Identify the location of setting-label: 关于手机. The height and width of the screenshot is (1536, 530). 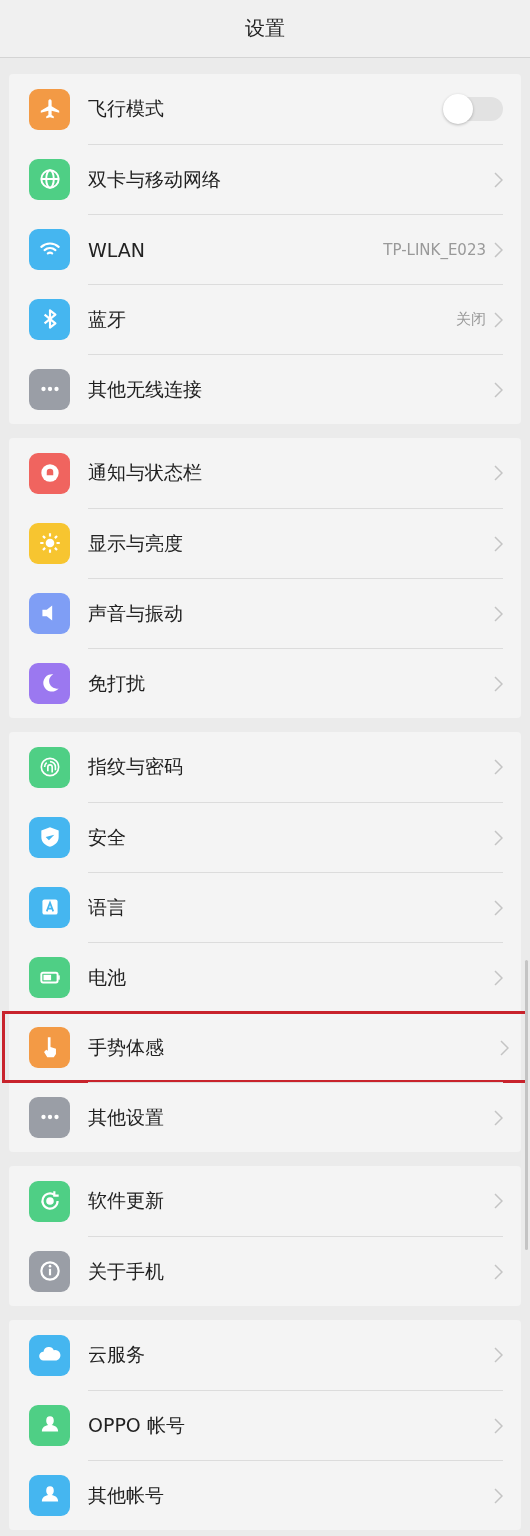
(126, 1271).